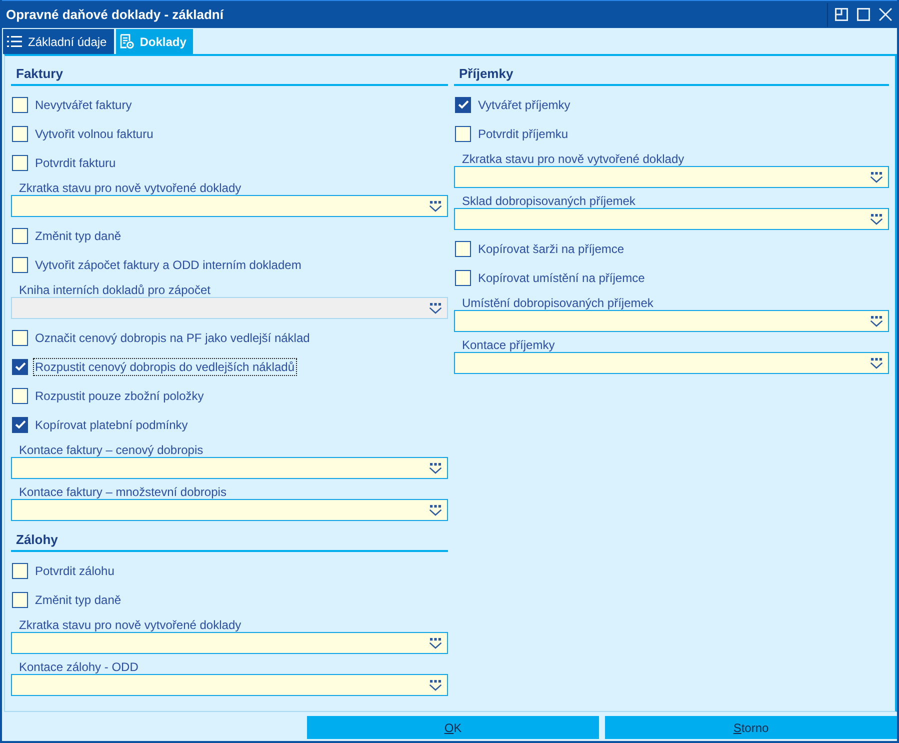  Describe the element at coordinates (75, 571) in the screenshot. I see `checkbox-label: Potvrdit zálohu` at that location.